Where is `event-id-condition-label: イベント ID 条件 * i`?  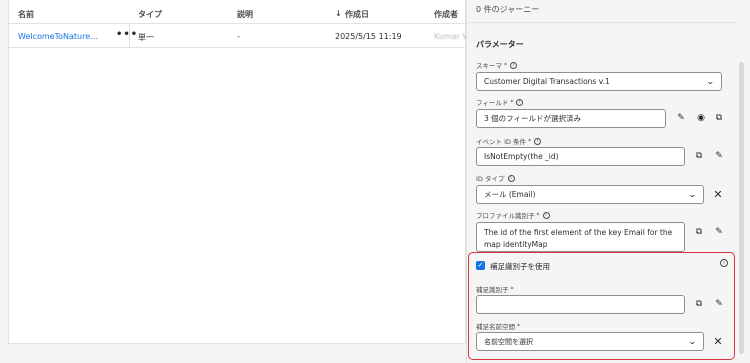
event-id-condition-label: イベント ID 条件 * i is located at coordinates (509, 141).